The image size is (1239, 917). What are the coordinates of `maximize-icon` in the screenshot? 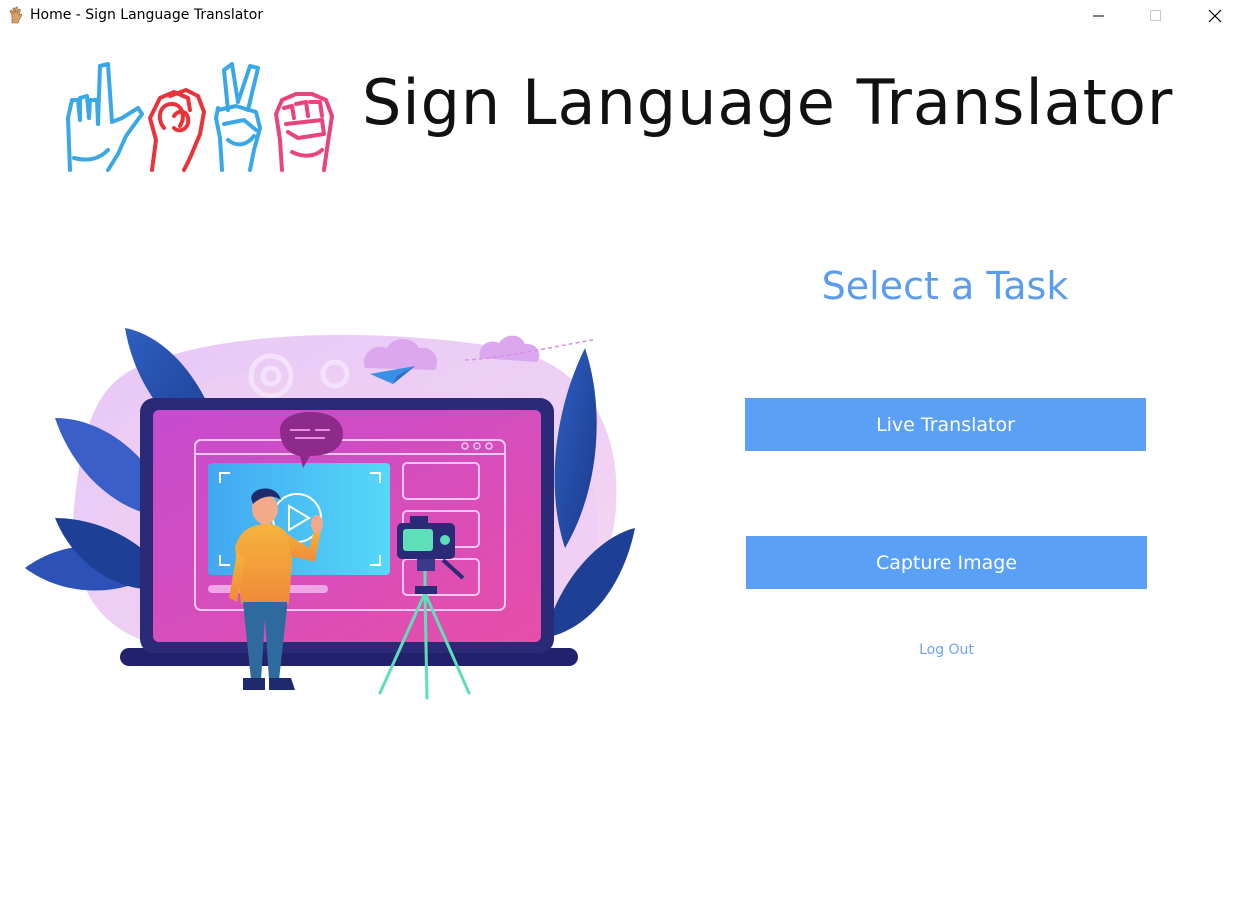 It's located at (1155, 15).